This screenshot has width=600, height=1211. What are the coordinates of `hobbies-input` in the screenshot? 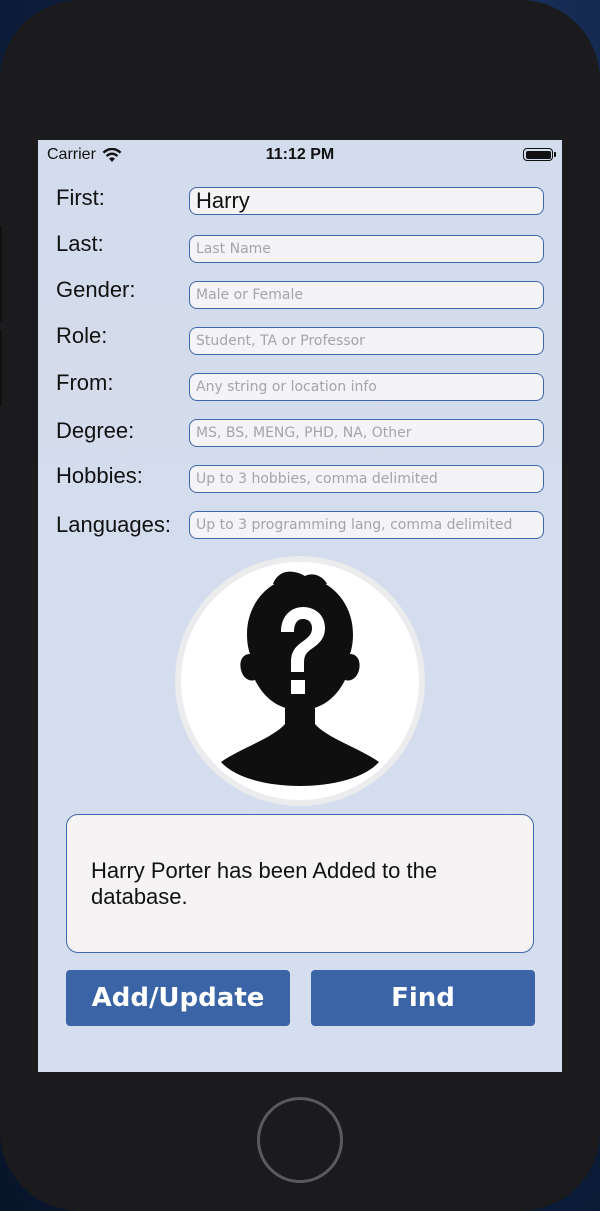 It's located at (366, 479).